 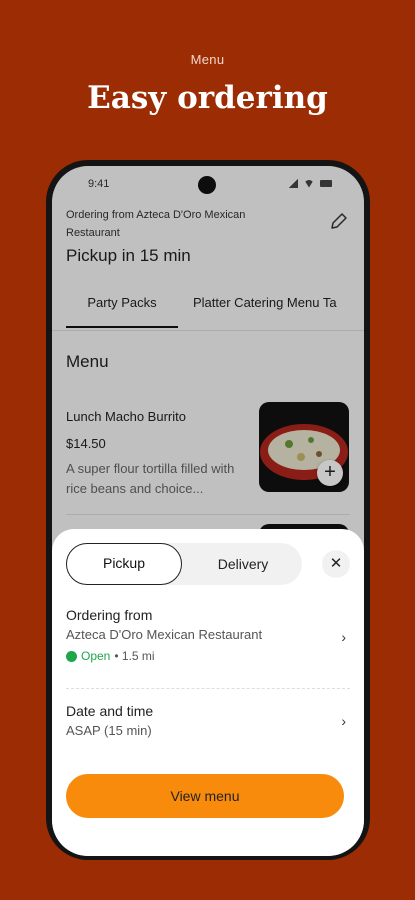 What do you see at coordinates (304, 447) in the screenshot?
I see `item-image: +` at bounding box center [304, 447].